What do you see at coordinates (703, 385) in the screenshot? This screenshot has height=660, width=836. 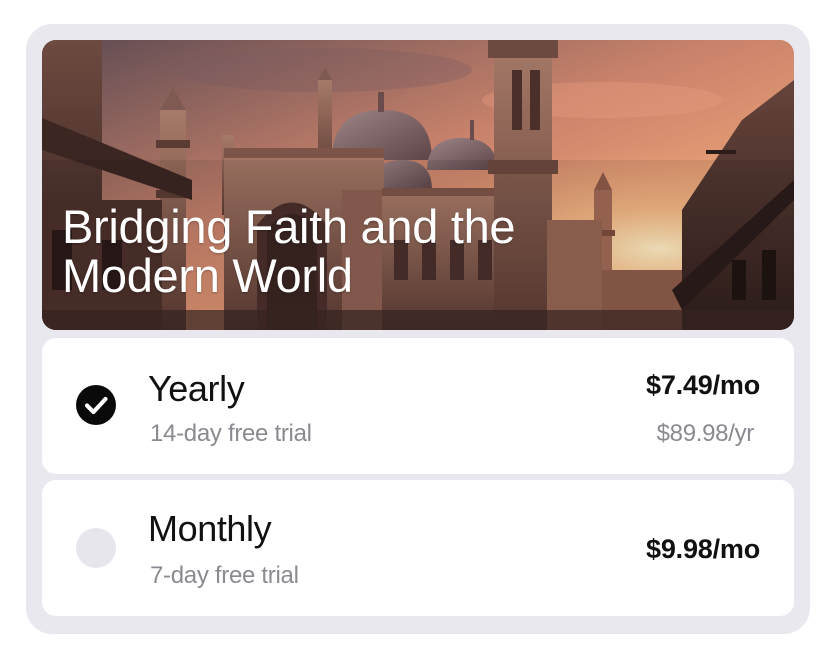 I see `plan-price: $7.49/mo` at bounding box center [703, 385].